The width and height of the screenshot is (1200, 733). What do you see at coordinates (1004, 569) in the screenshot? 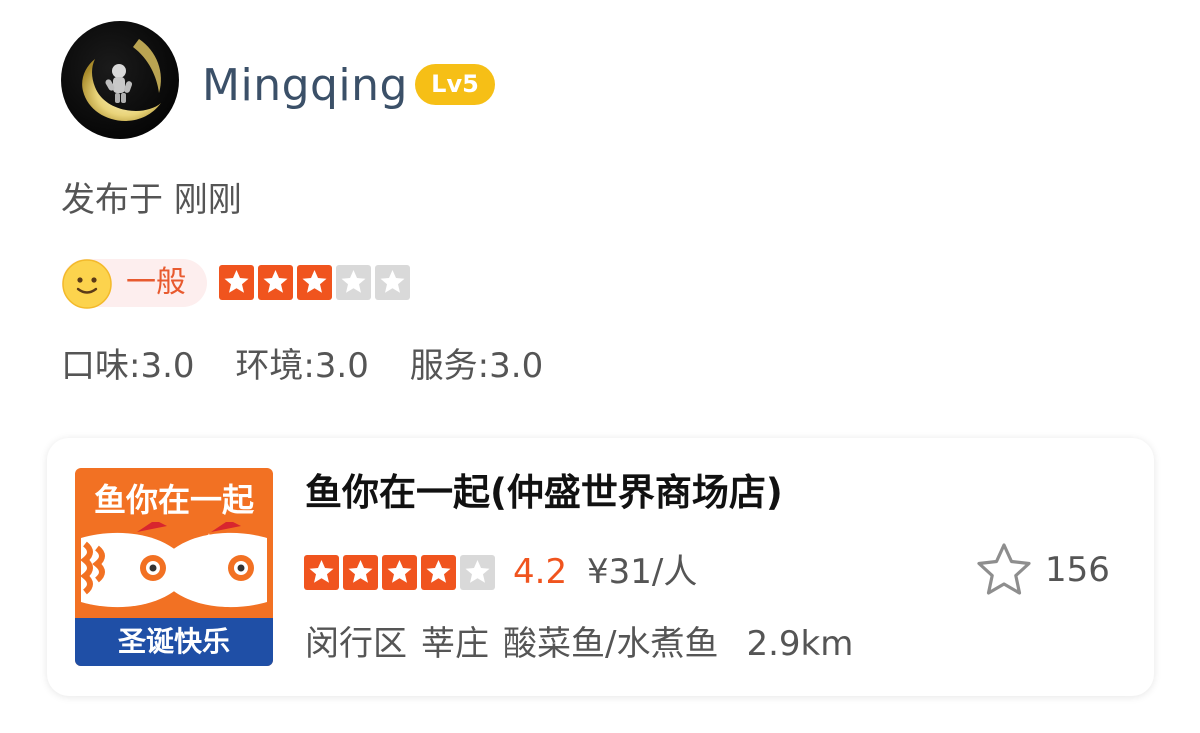
I see `star-outline-icon` at bounding box center [1004, 569].